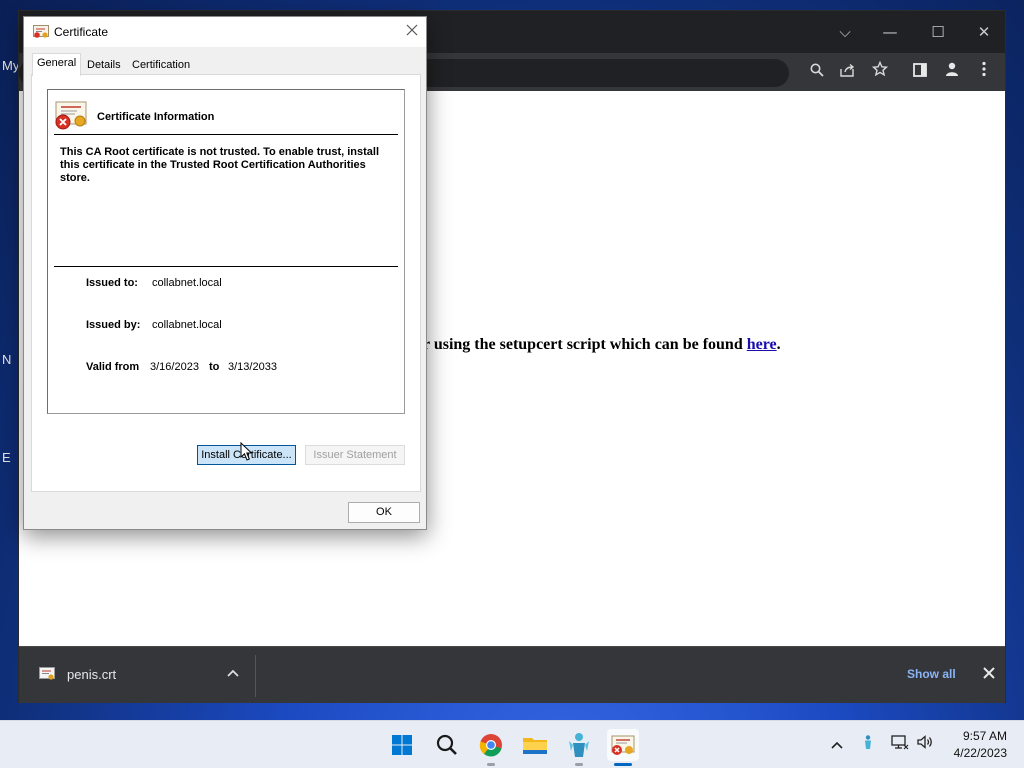  I want to click on download-shelf: penis.crt Show all, so click(512, 674).